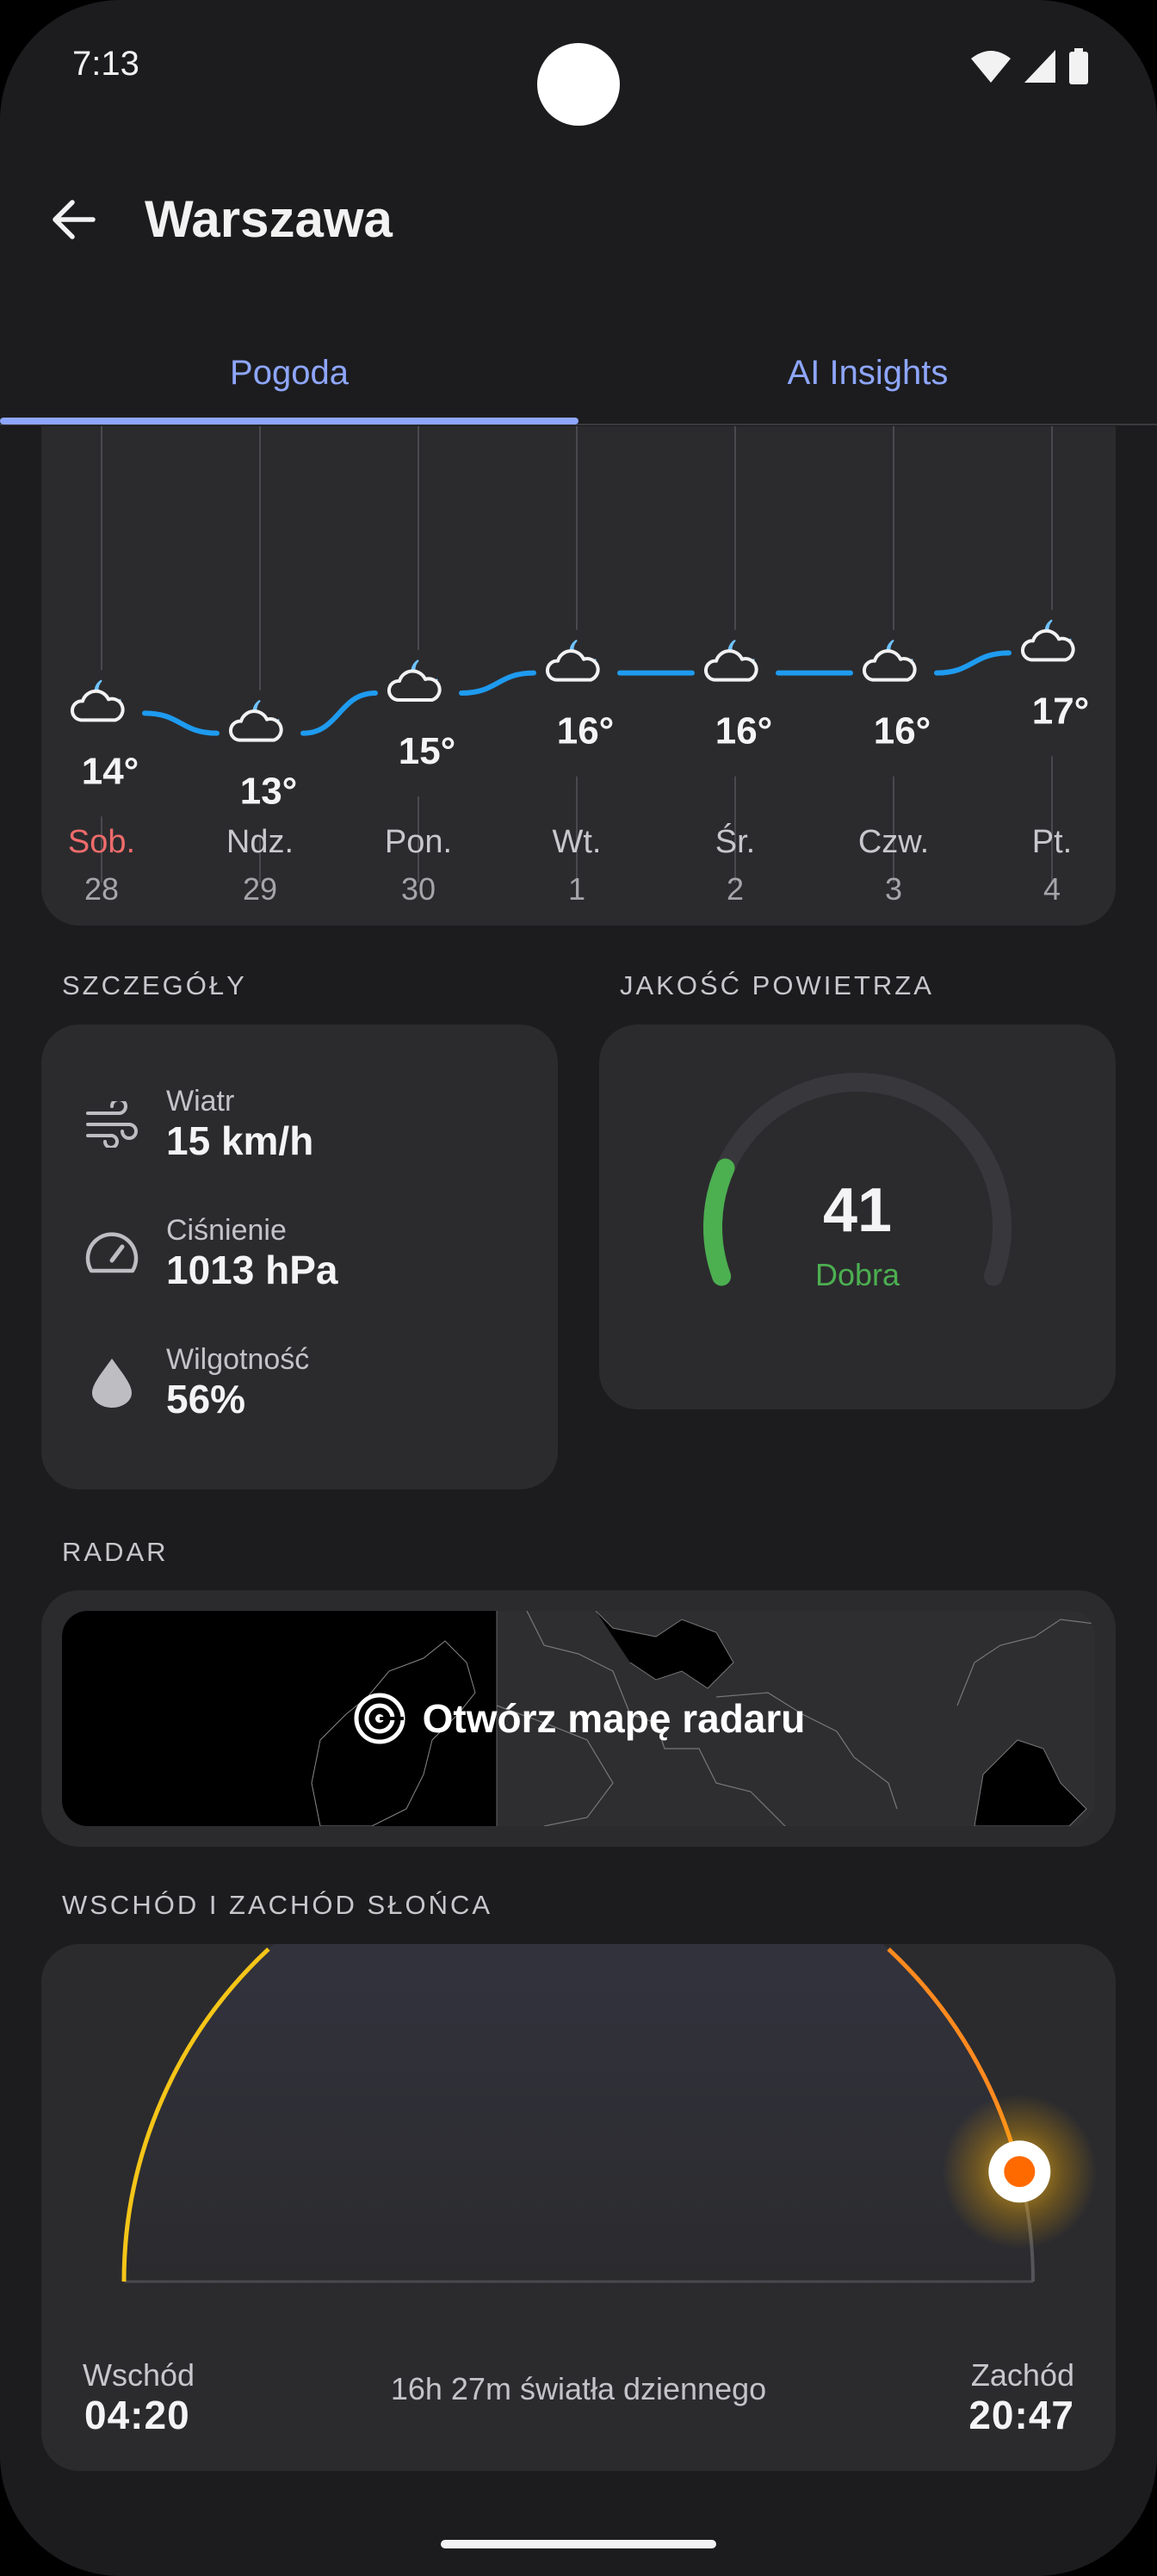 Image resolution: width=1157 pixels, height=2576 pixels. What do you see at coordinates (991, 67) in the screenshot?
I see `wifi-icon` at bounding box center [991, 67].